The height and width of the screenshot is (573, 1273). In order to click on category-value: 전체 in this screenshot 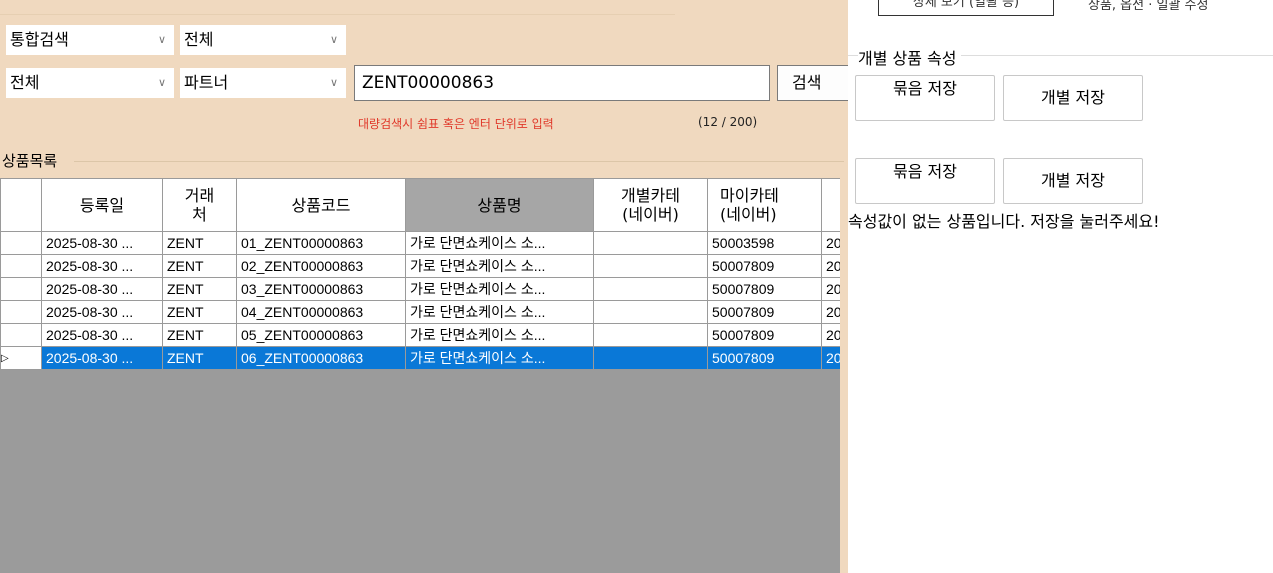, I will do `click(25, 82)`.